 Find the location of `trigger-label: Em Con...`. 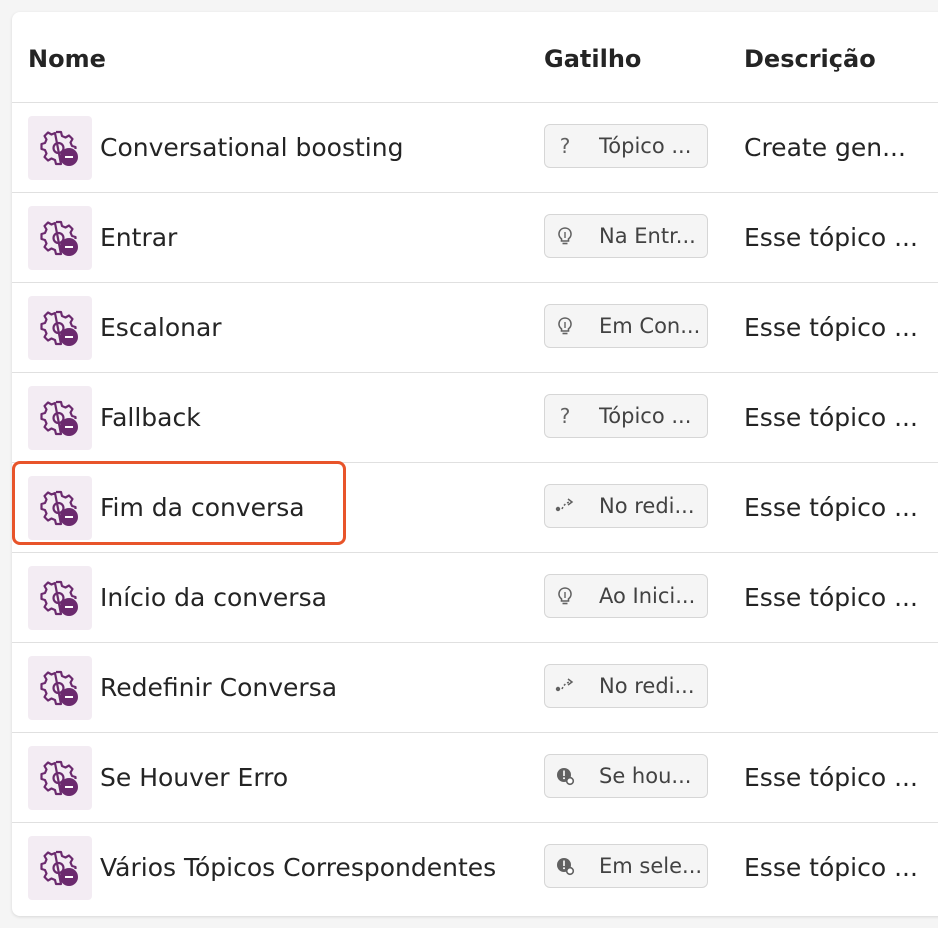

trigger-label: Em Con... is located at coordinates (650, 326).